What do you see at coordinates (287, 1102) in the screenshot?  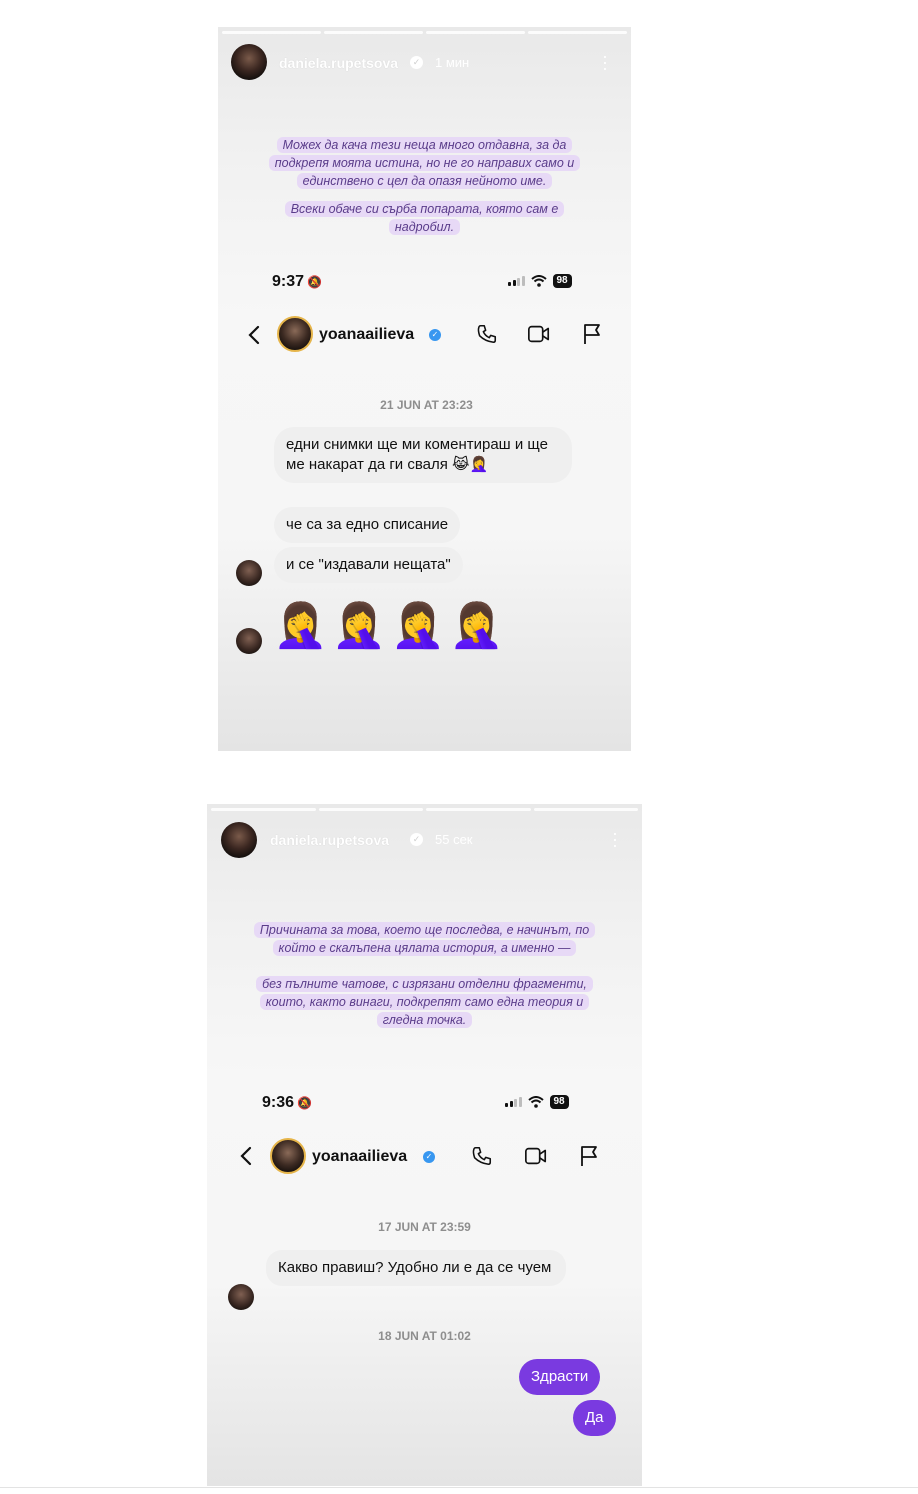 I see `status-time: 9:36 🔕` at bounding box center [287, 1102].